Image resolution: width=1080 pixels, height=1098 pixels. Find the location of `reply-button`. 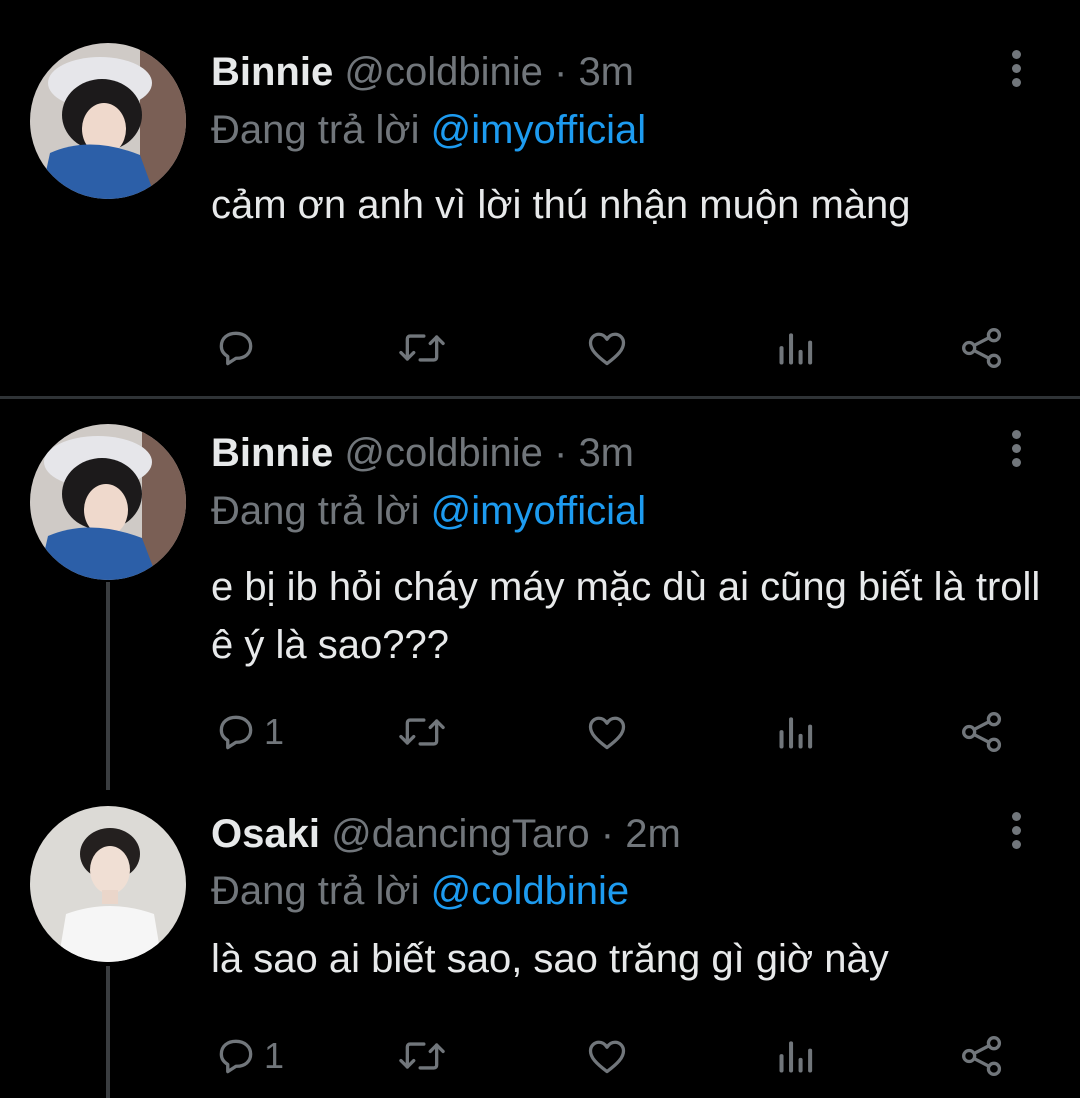

reply-button is located at coordinates (239, 348).